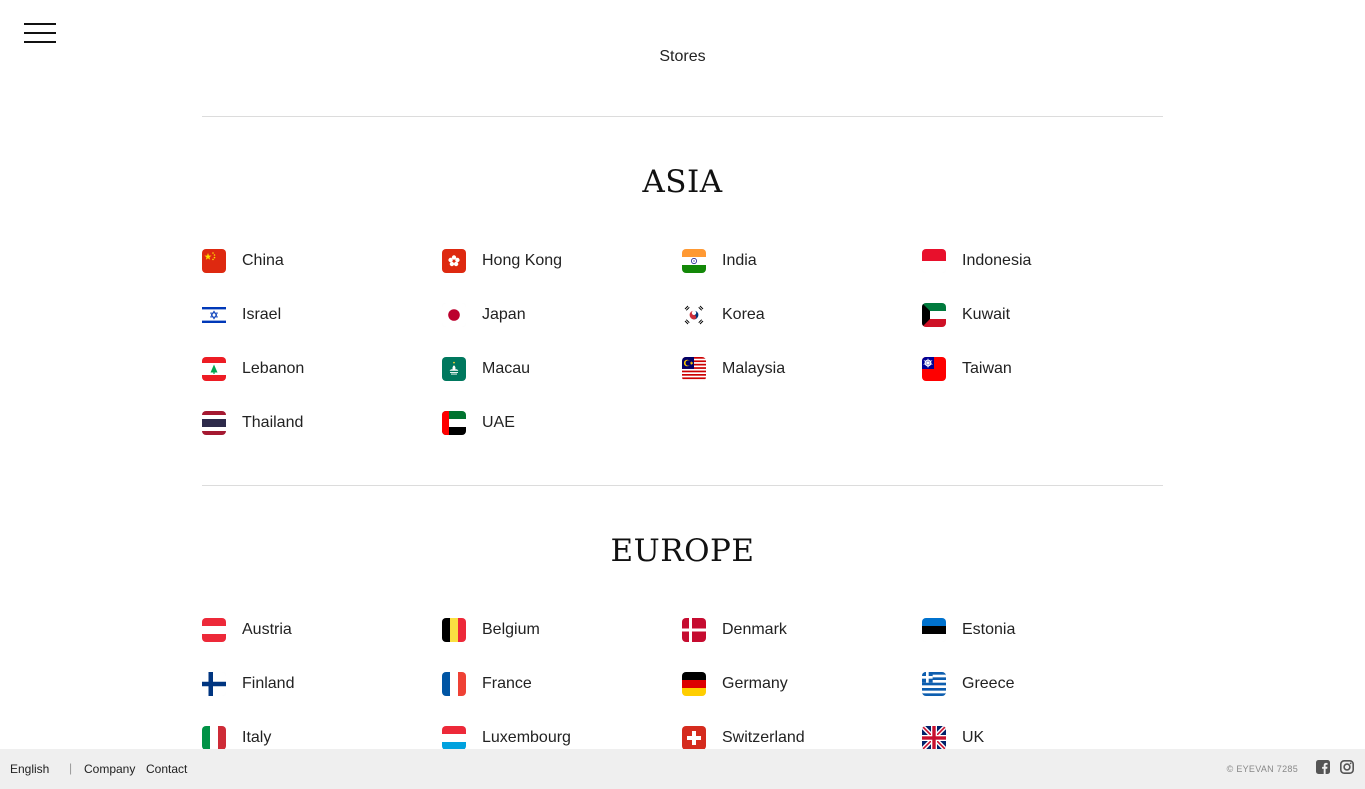 The height and width of the screenshot is (789, 1365). I want to click on country-name: Belgium, so click(511, 629).